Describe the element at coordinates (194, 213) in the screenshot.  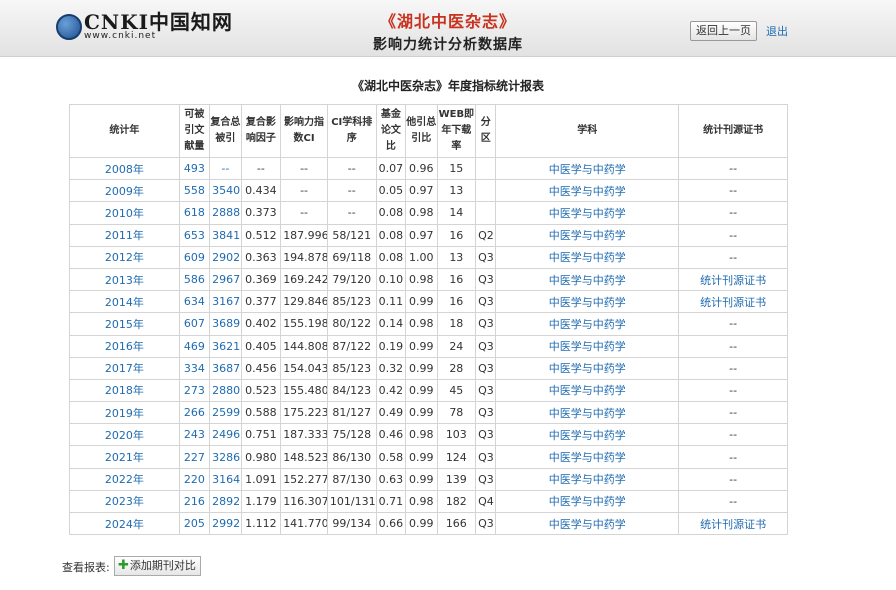
I see `row-citable-link: 618` at that location.